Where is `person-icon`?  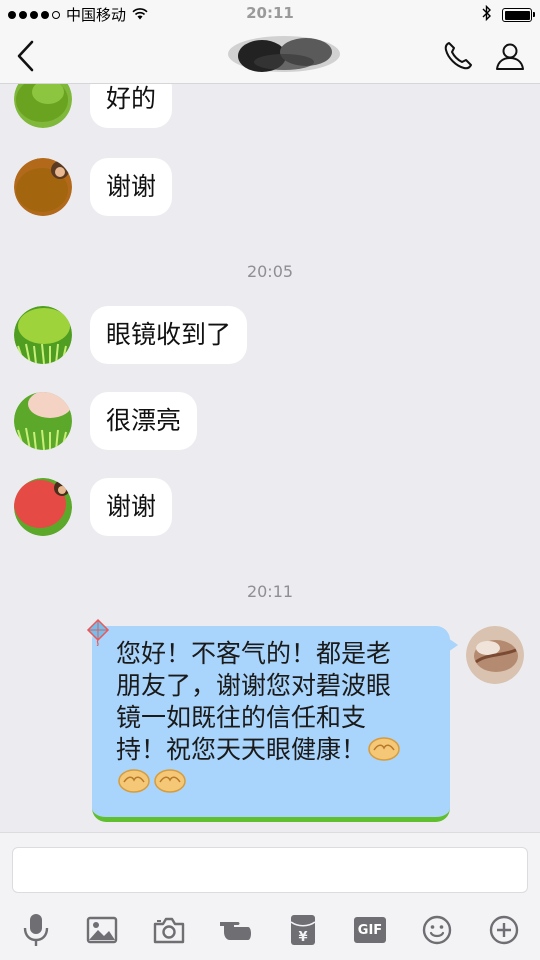
person-icon is located at coordinates (510, 56).